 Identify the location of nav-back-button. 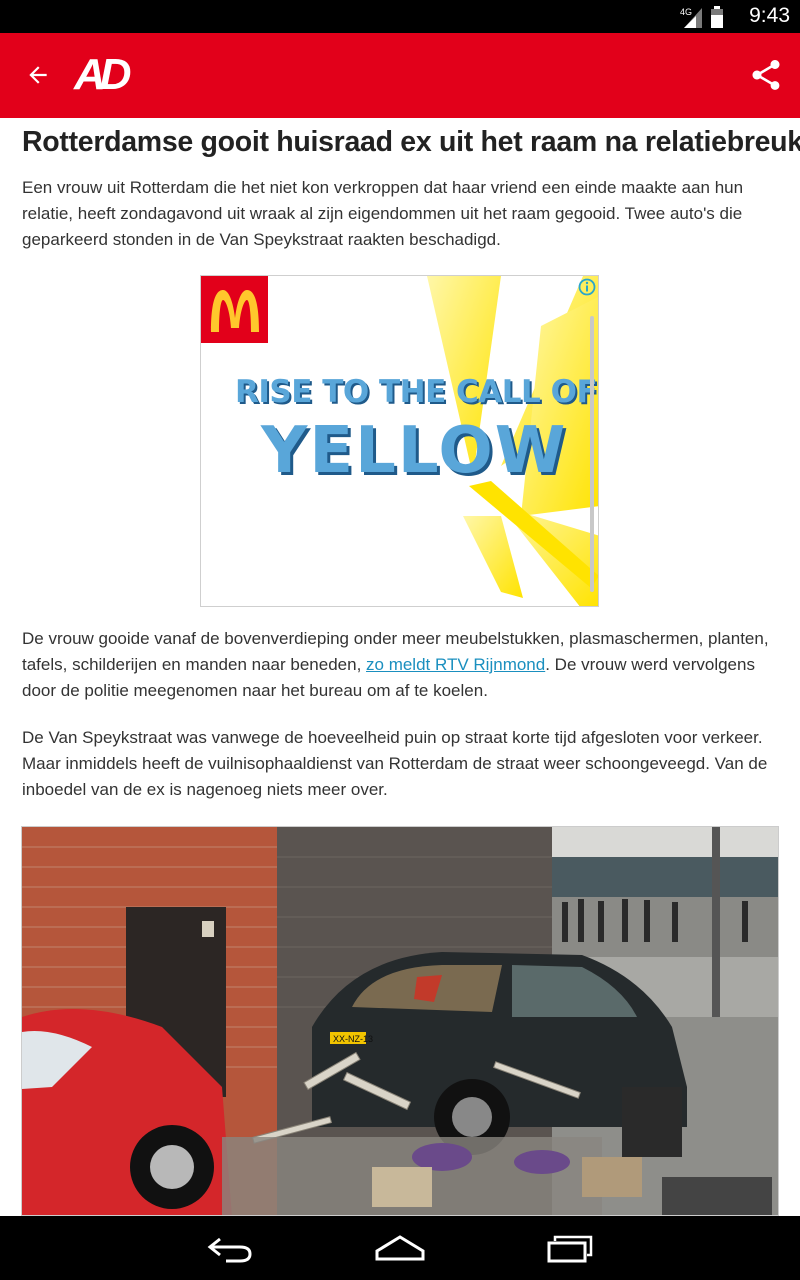
(230, 1248).